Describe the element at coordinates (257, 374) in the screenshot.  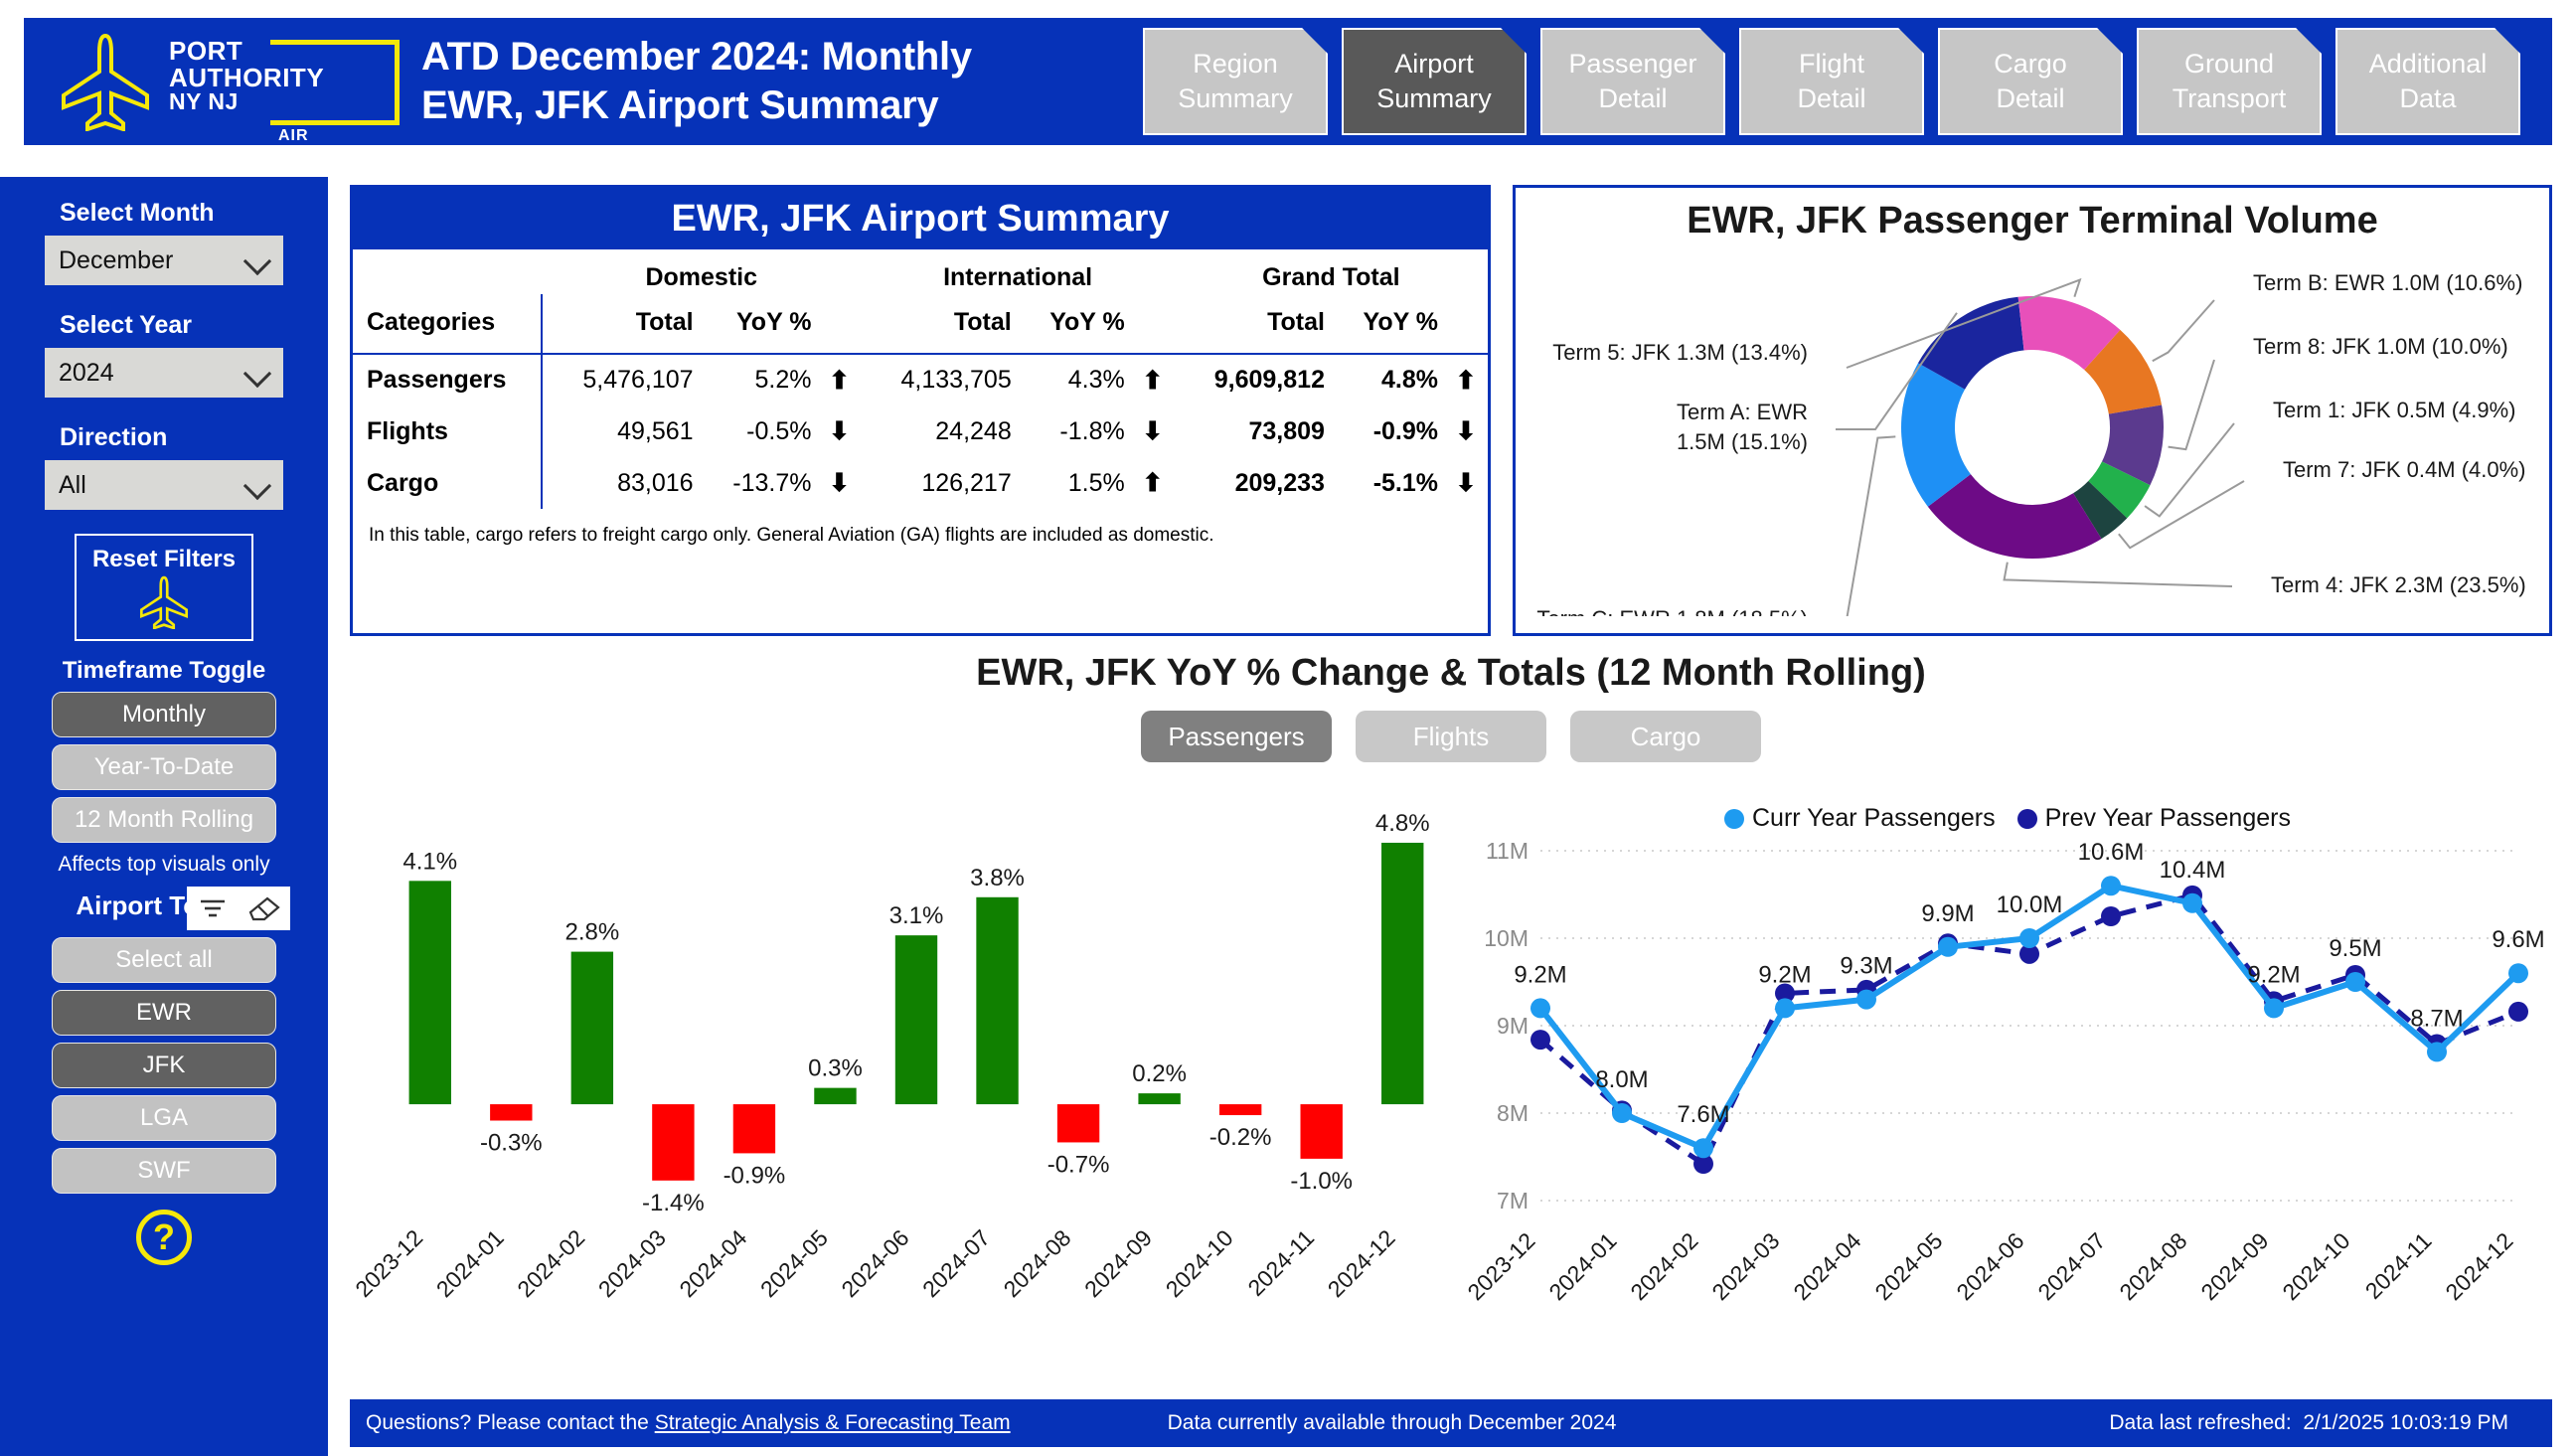
I see `chevron-down-icon` at that location.